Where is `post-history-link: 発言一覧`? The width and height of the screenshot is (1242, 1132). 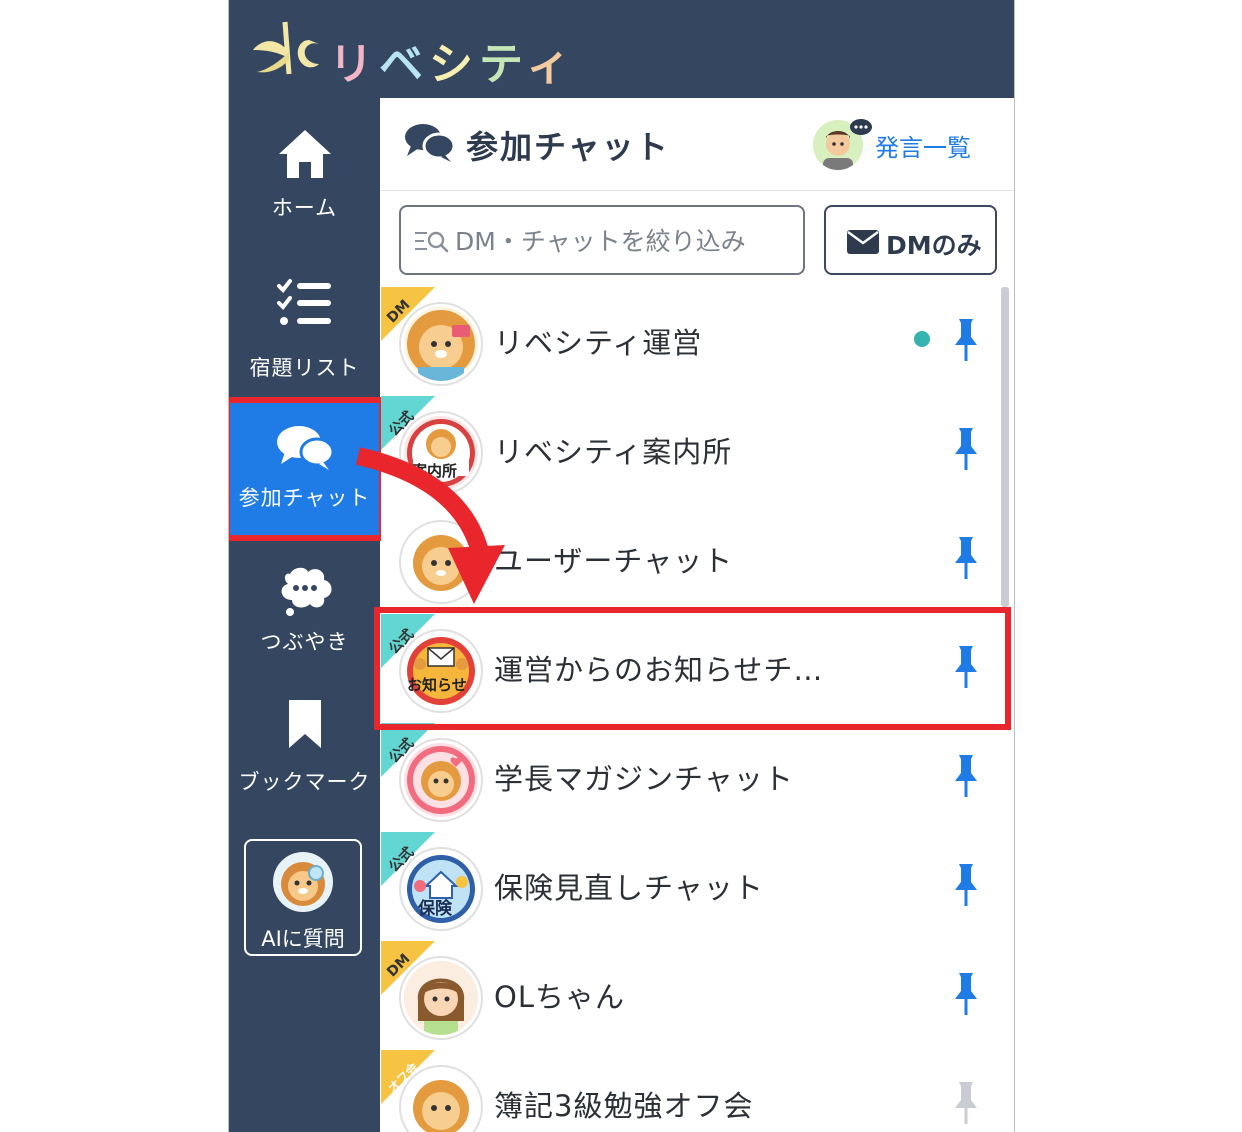
post-history-link: 発言一覧 is located at coordinates (923, 145).